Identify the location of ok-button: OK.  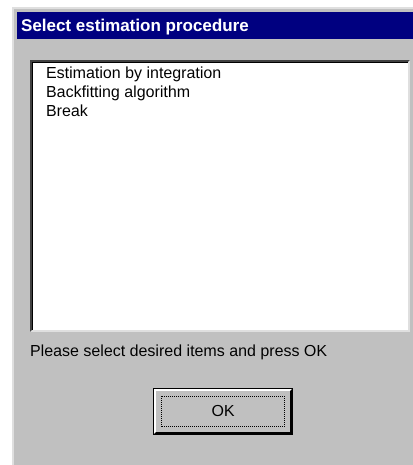
(223, 411).